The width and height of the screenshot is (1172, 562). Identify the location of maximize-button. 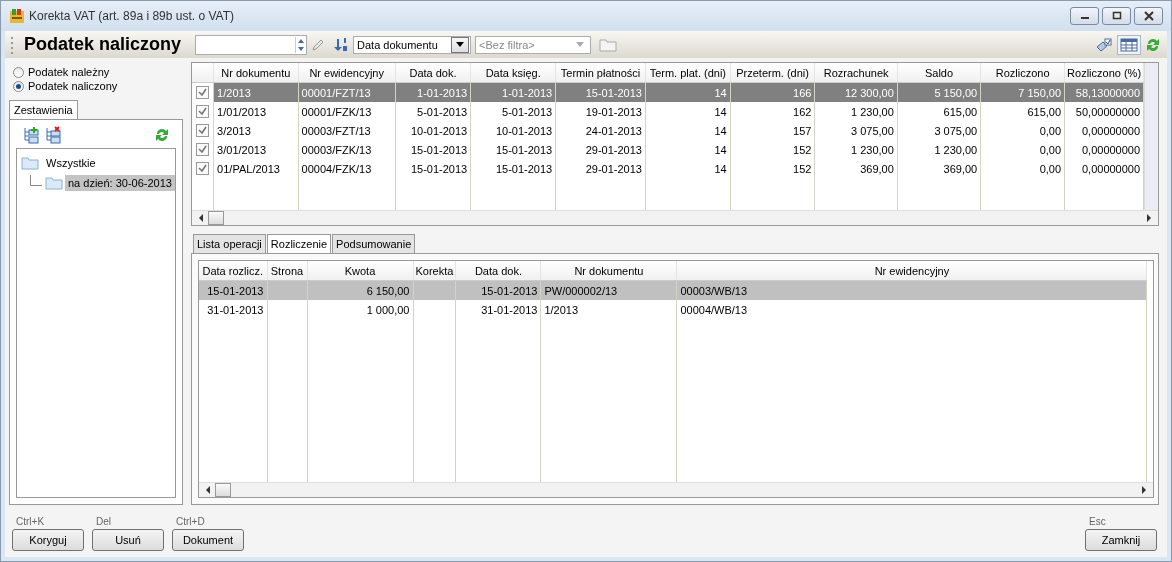
(1116, 16).